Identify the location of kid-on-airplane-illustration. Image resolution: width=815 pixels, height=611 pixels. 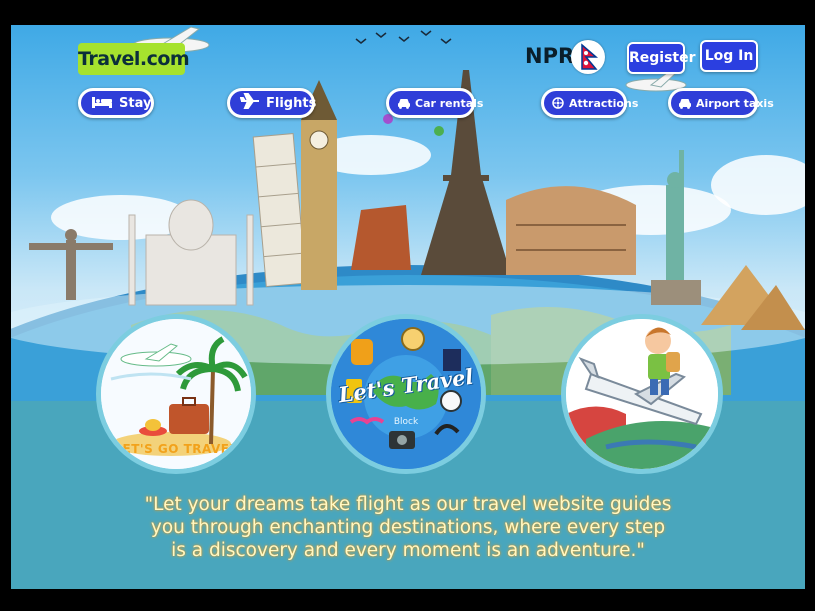
(642, 394).